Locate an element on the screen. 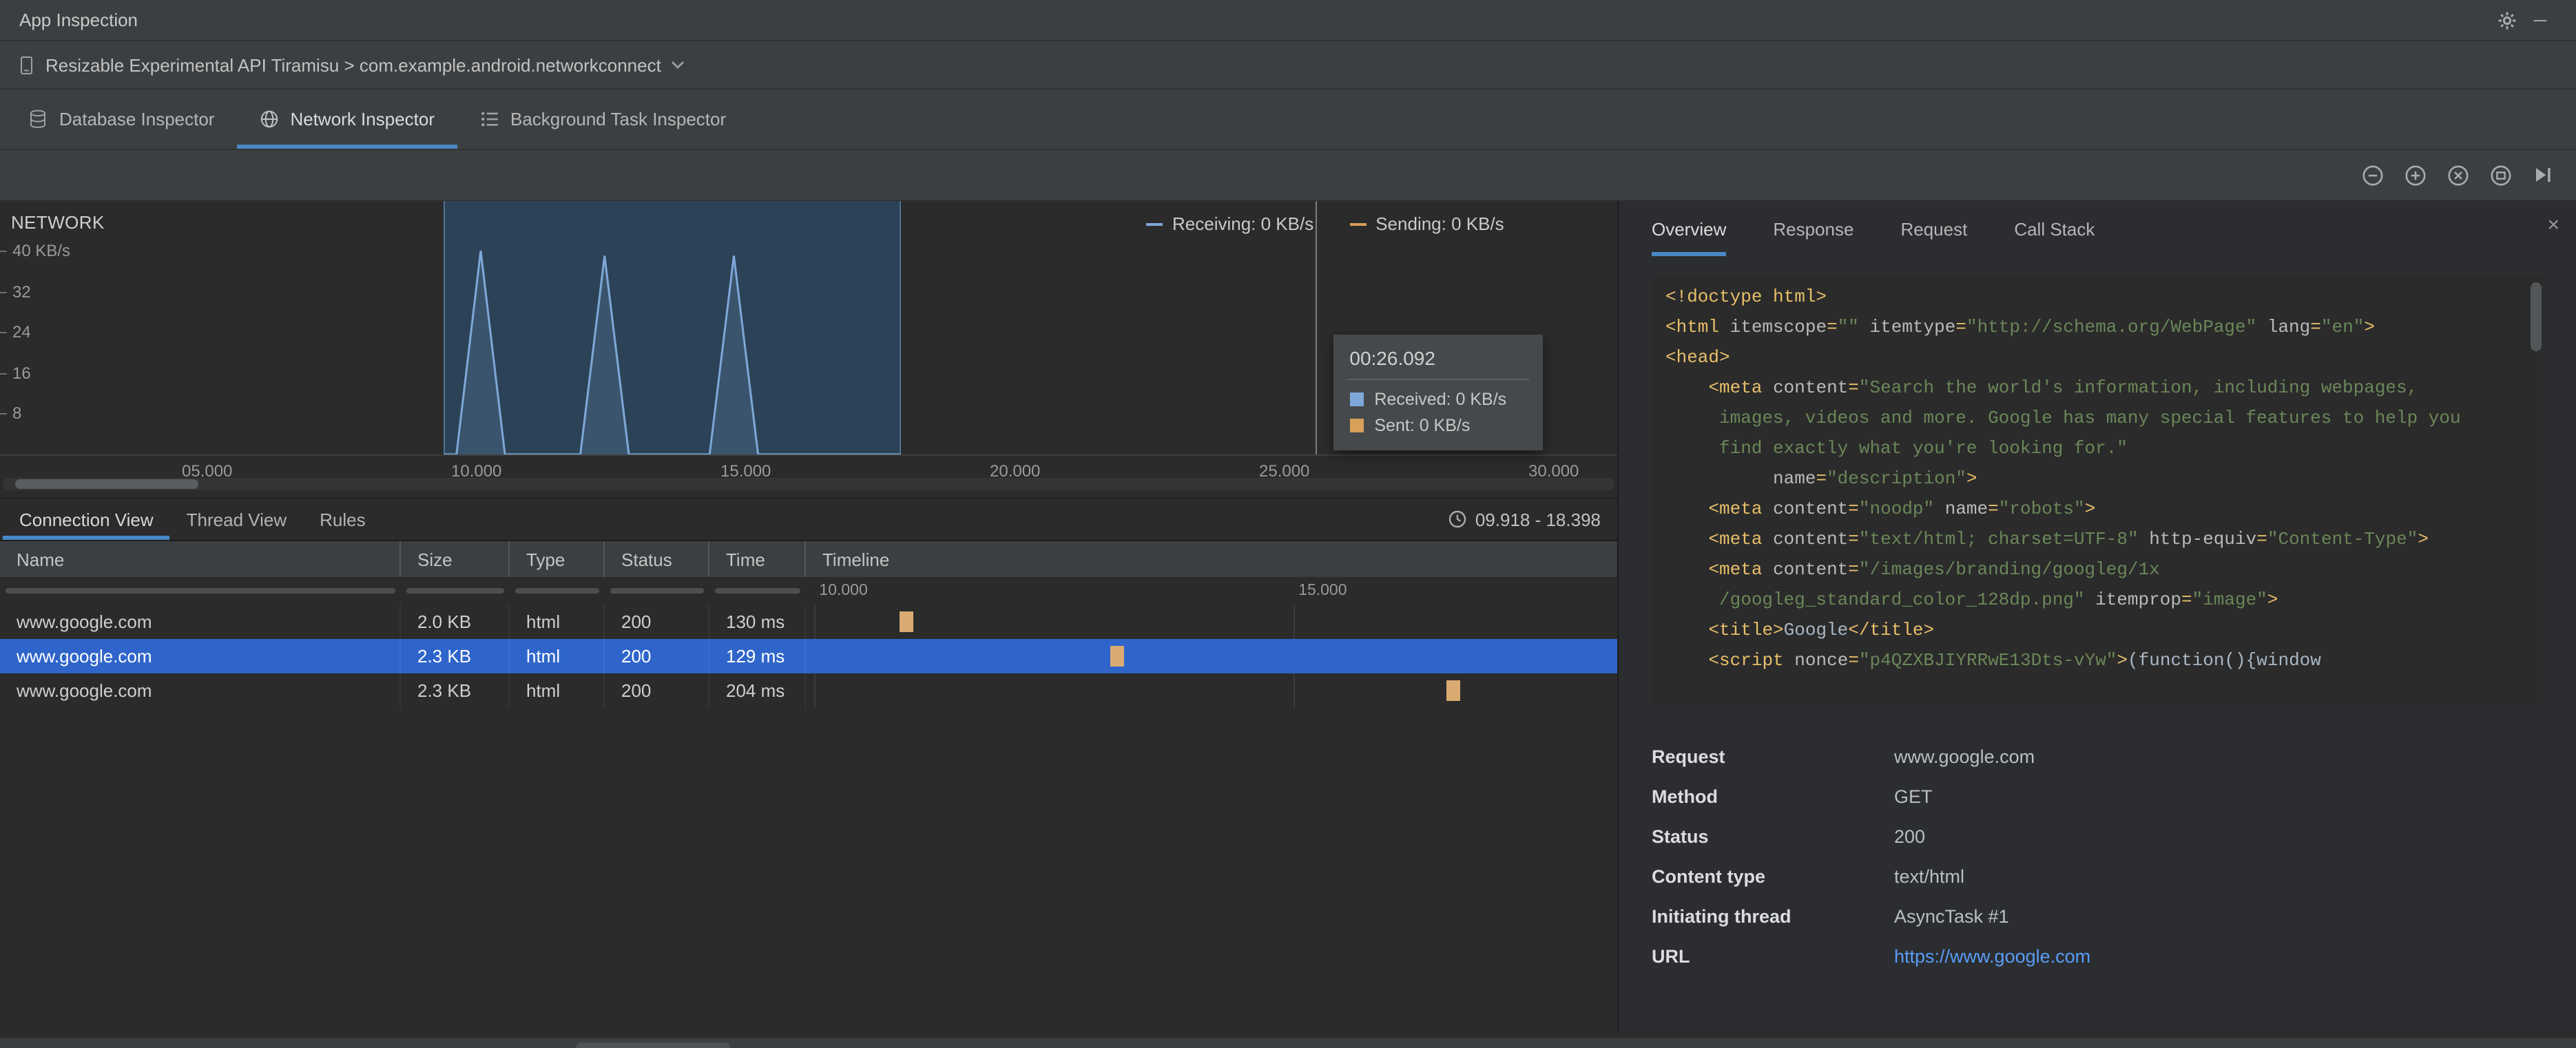  code-line: <head> is located at coordinates (1697, 357).